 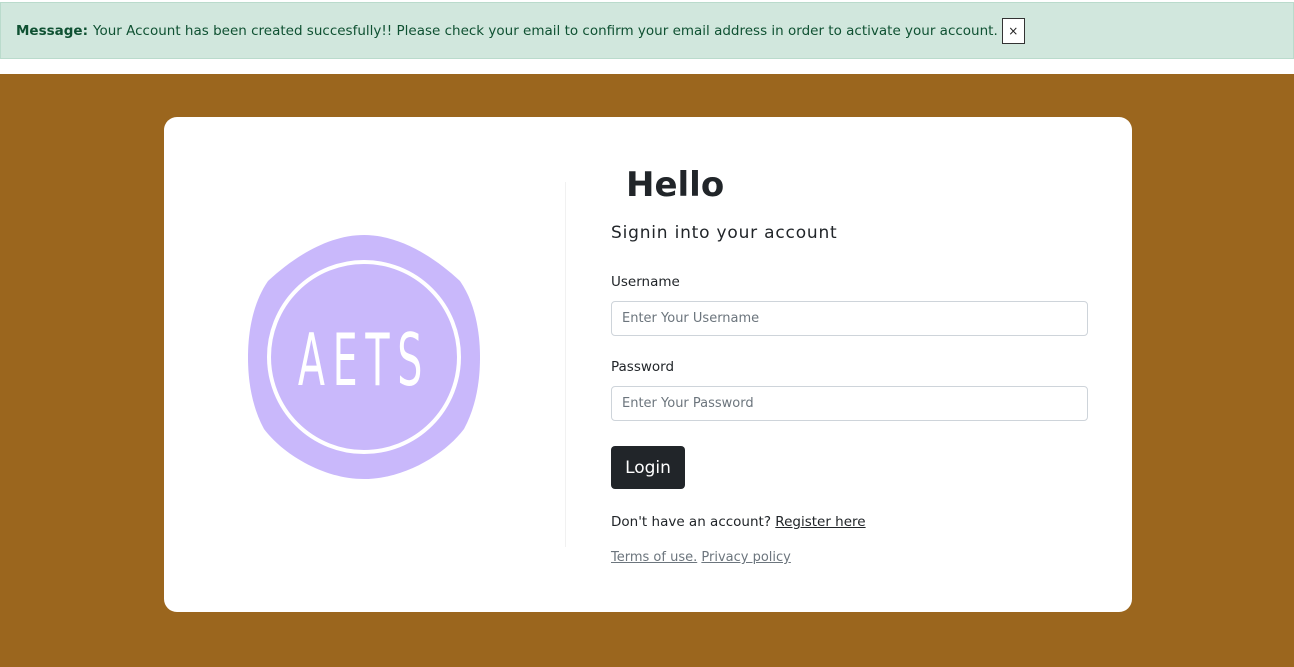 I want to click on page-title: Hello, so click(x=675, y=185).